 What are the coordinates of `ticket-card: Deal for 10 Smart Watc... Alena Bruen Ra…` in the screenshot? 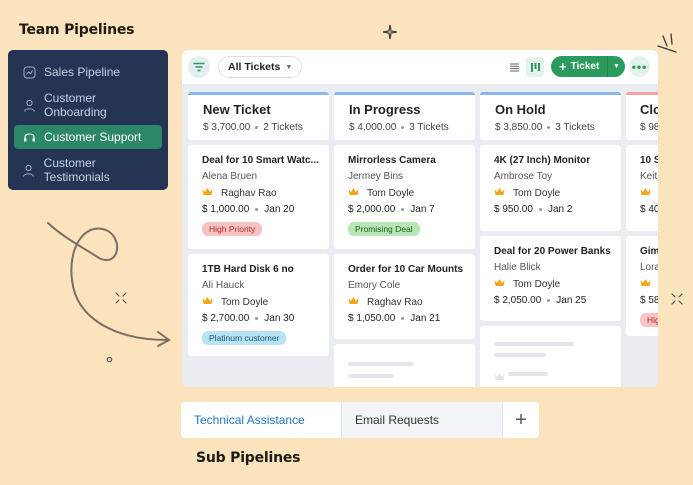 It's located at (258, 197).